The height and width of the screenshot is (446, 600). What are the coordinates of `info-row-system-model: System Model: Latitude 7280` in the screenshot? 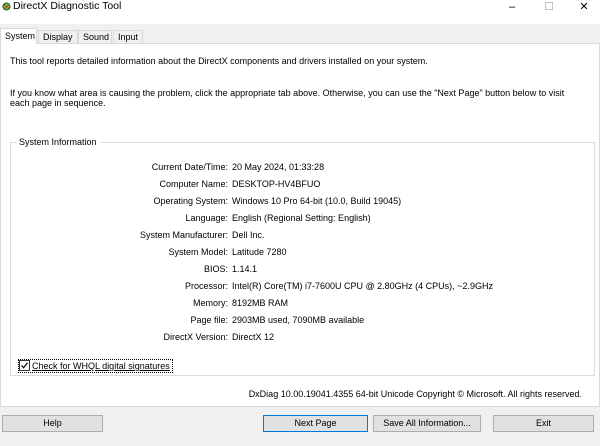 It's located at (302, 252).